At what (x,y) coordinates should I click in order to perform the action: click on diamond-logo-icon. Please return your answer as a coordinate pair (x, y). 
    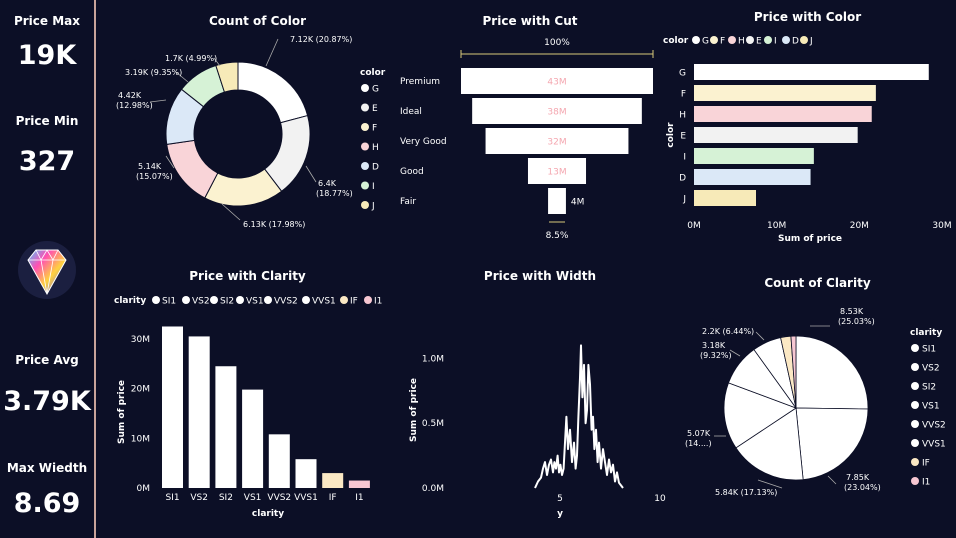
    Looking at the image, I should click on (47, 270).